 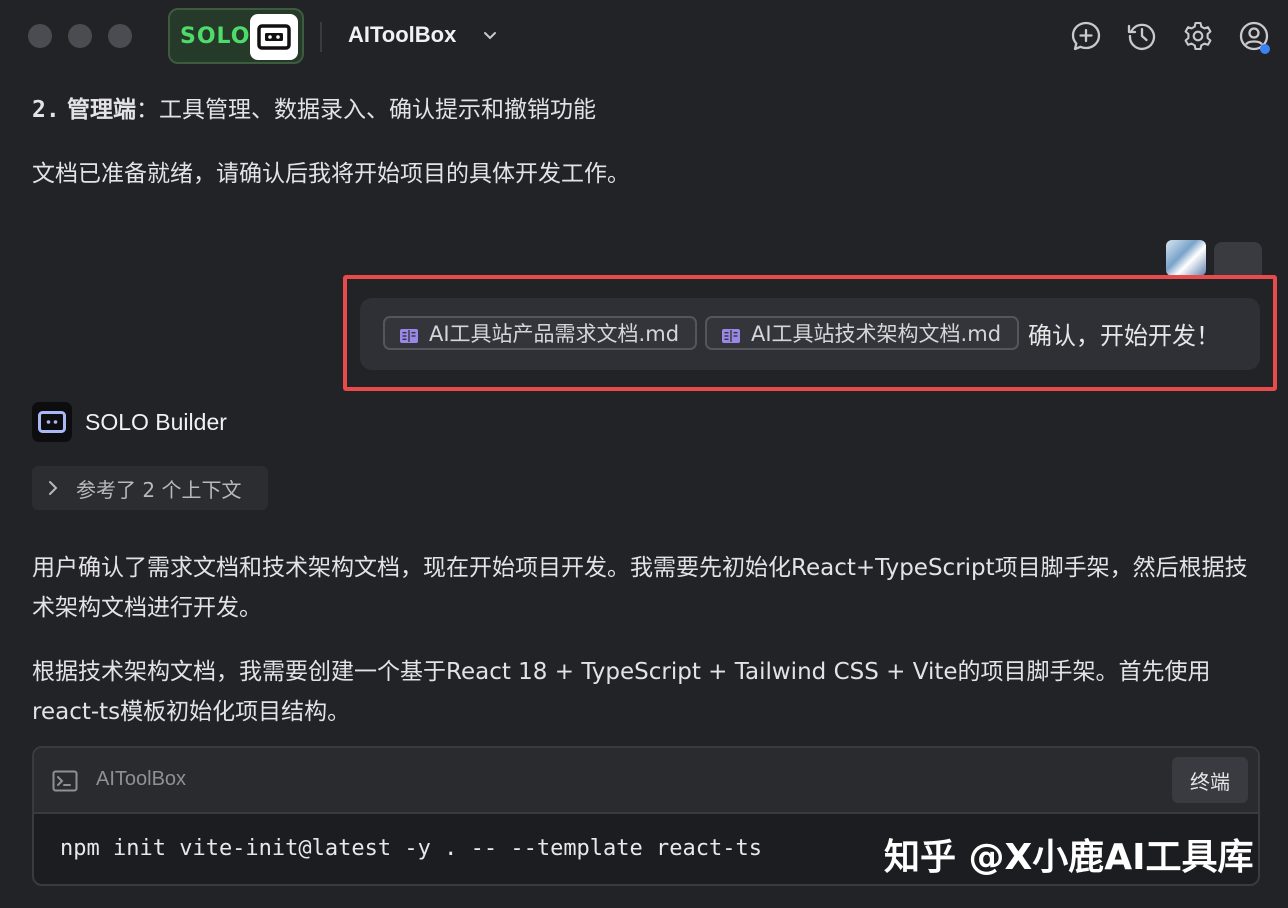 I want to click on project-name: AIToolBox, so click(x=402, y=35).